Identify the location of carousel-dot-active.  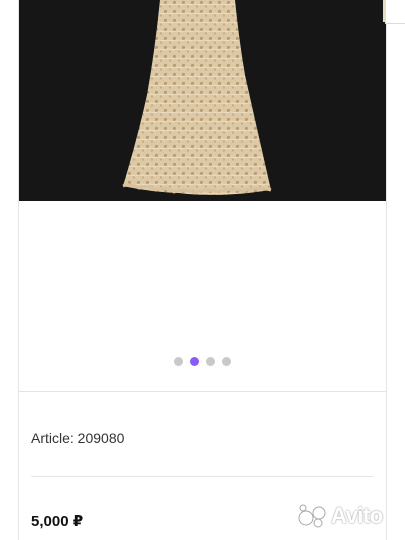
(194, 361).